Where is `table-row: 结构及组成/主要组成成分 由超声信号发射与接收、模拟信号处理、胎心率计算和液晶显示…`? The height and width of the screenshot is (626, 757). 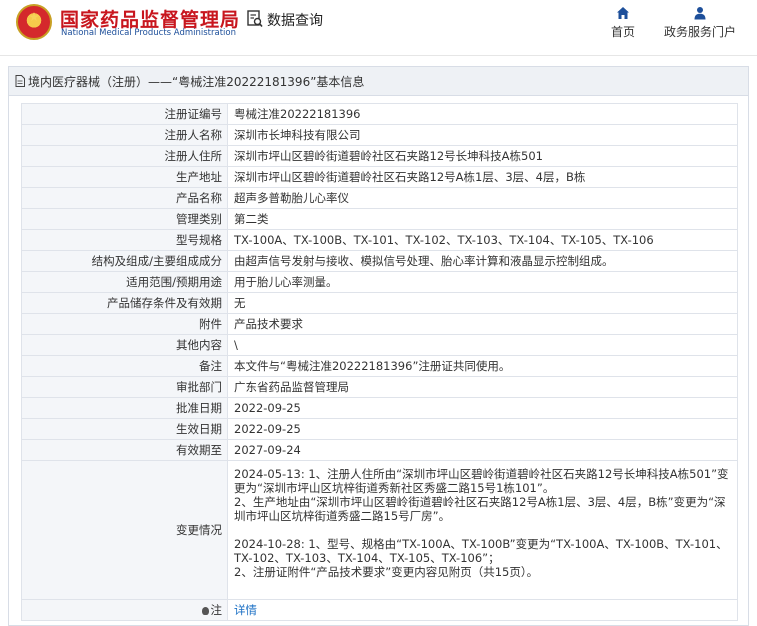
table-row: 结构及组成/主要组成成分 由超声信号发射与接收、模拟信号处理、胎心率计算和液晶显示… is located at coordinates (379, 261).